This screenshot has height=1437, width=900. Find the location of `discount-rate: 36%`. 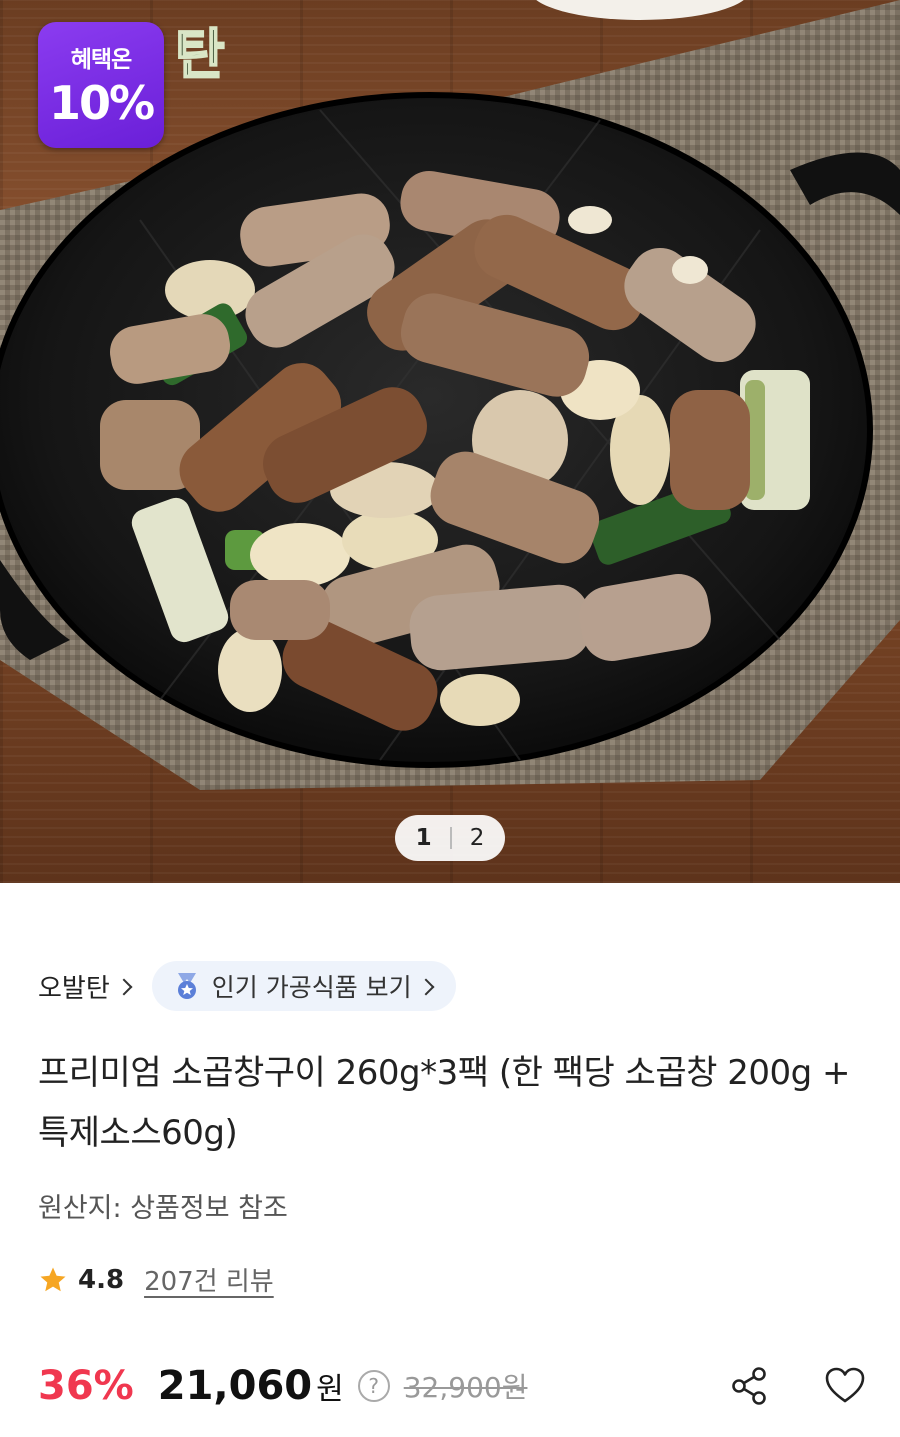

discount-rate: 36% is located at coordinates (86, 1386).